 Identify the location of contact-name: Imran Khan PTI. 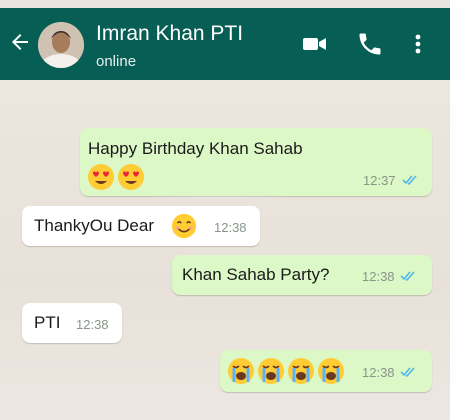
(169, 34).